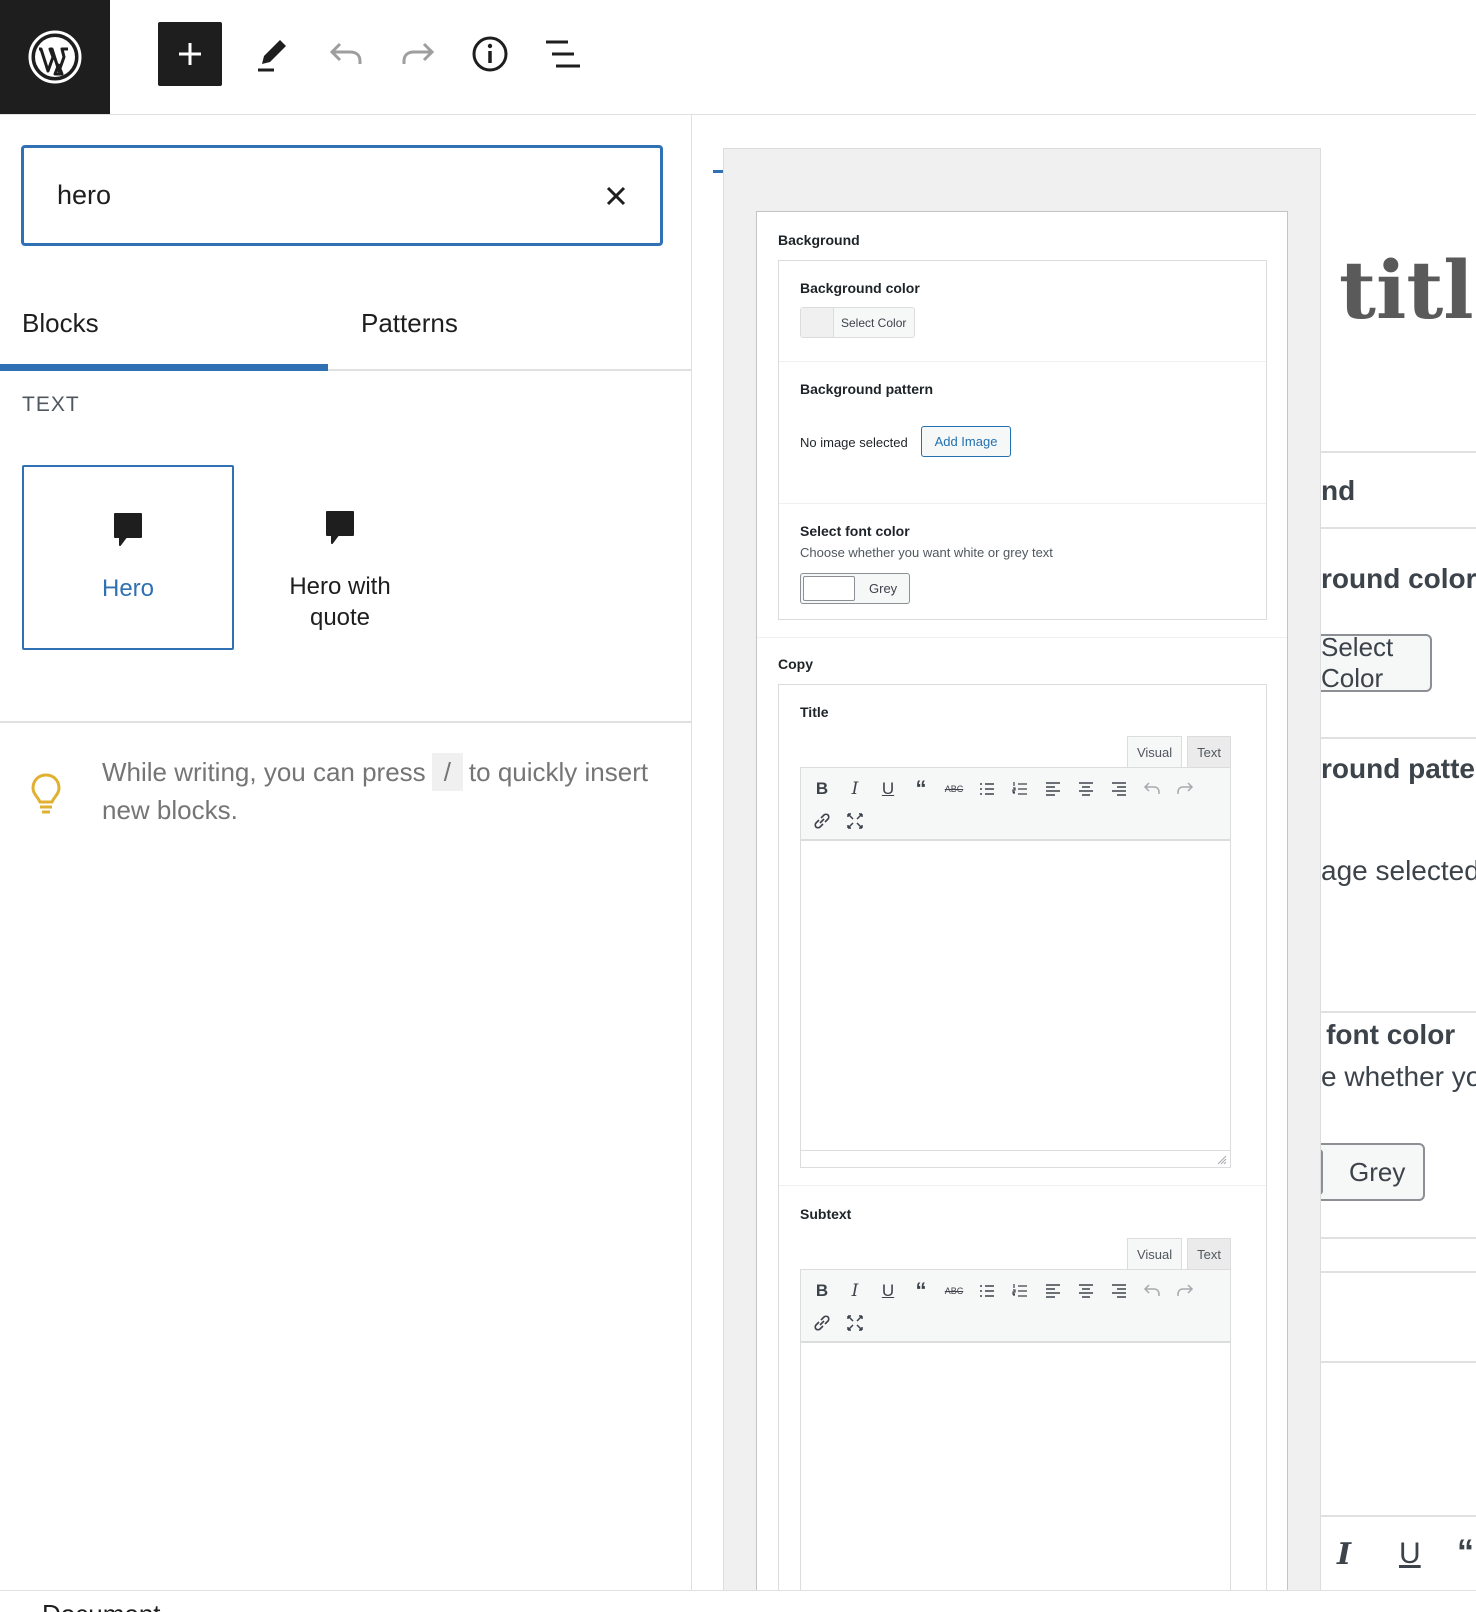  I want to click on font-color-desc-fragment: e whether yo, so click(1398, 1076).